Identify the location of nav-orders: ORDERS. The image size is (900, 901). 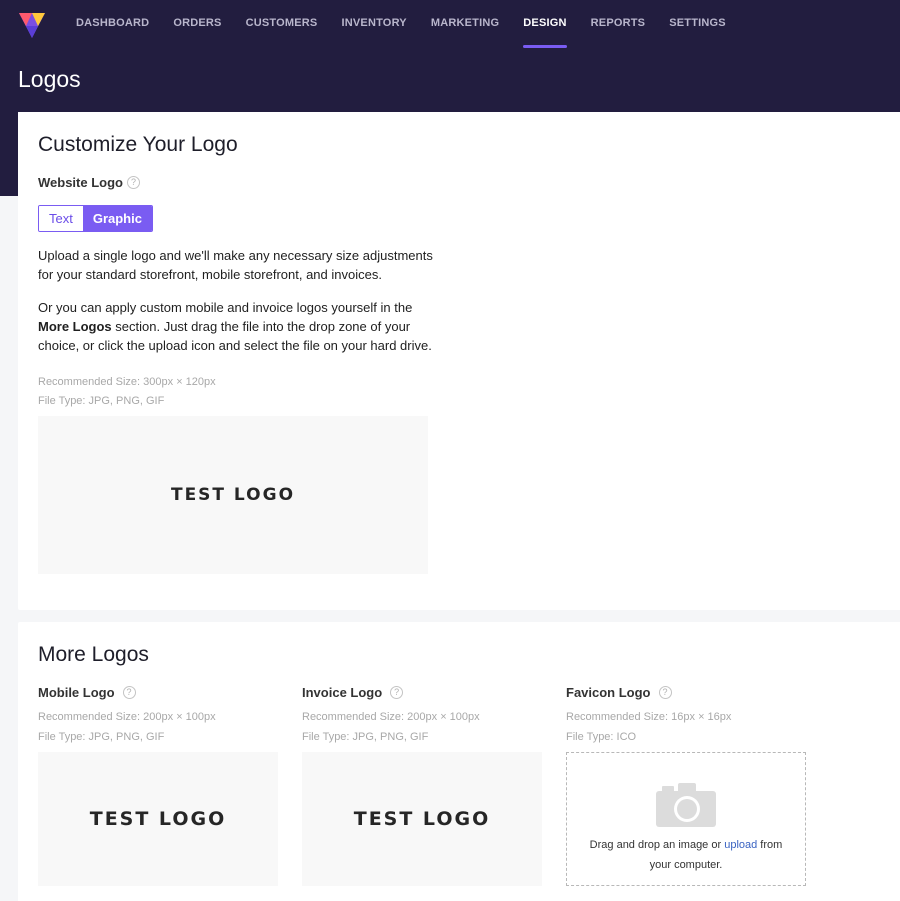
(197, 24).